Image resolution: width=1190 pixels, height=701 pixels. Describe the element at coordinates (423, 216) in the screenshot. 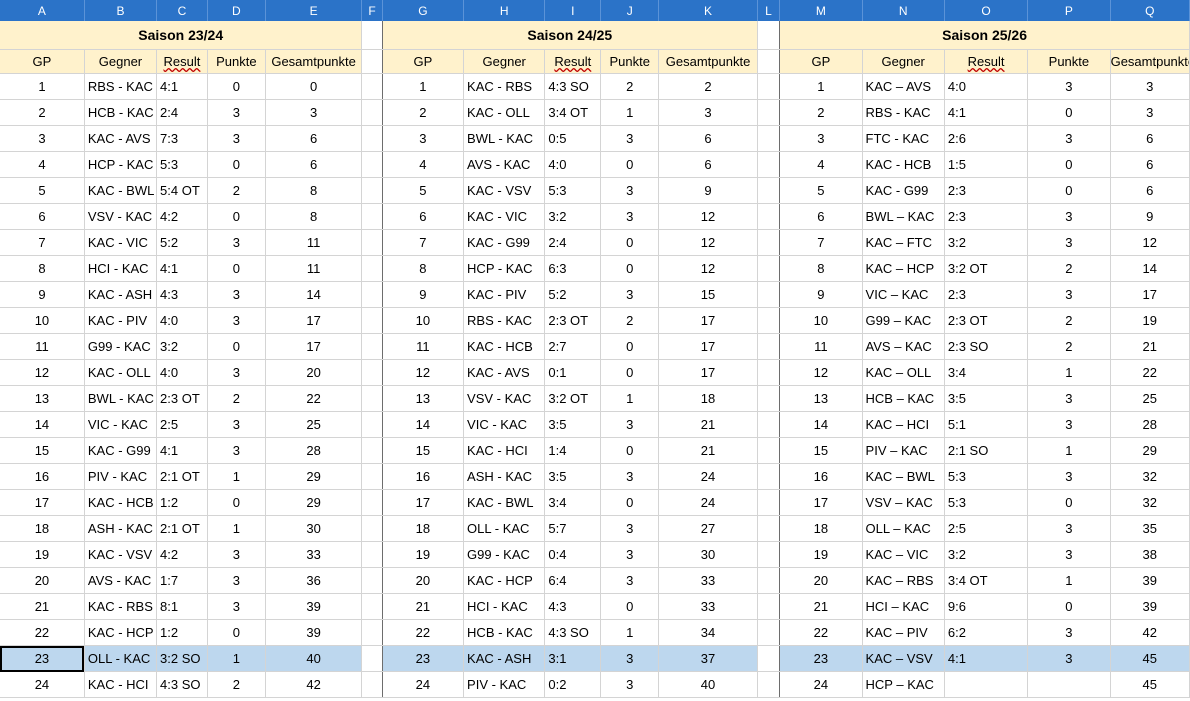

I see `gp-cell: 6` at that location.